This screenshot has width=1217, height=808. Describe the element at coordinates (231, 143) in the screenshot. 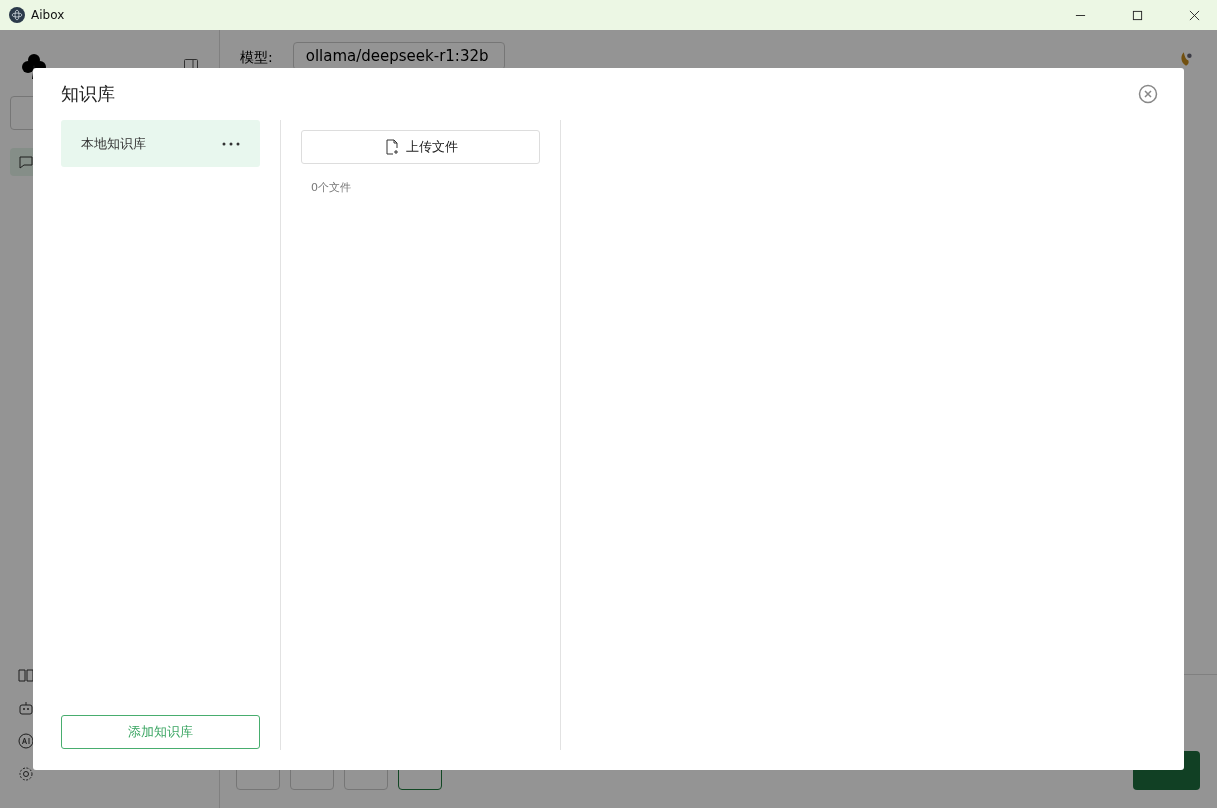

I see `more-icon` at that location.